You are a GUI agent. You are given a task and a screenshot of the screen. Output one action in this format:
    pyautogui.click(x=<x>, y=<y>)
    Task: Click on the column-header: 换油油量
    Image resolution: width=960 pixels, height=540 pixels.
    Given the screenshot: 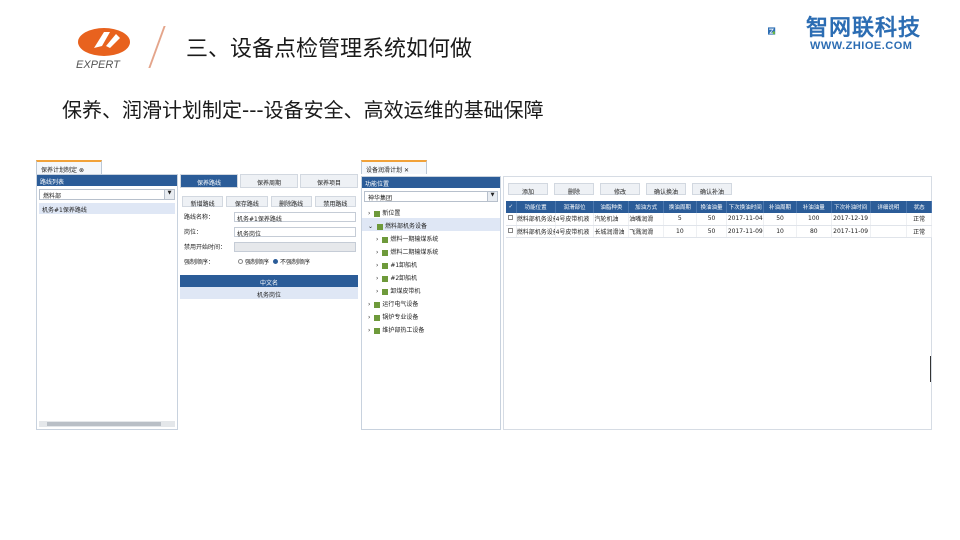 What is the action you would take?
    pyautogui.click(x=712, y=207)
    